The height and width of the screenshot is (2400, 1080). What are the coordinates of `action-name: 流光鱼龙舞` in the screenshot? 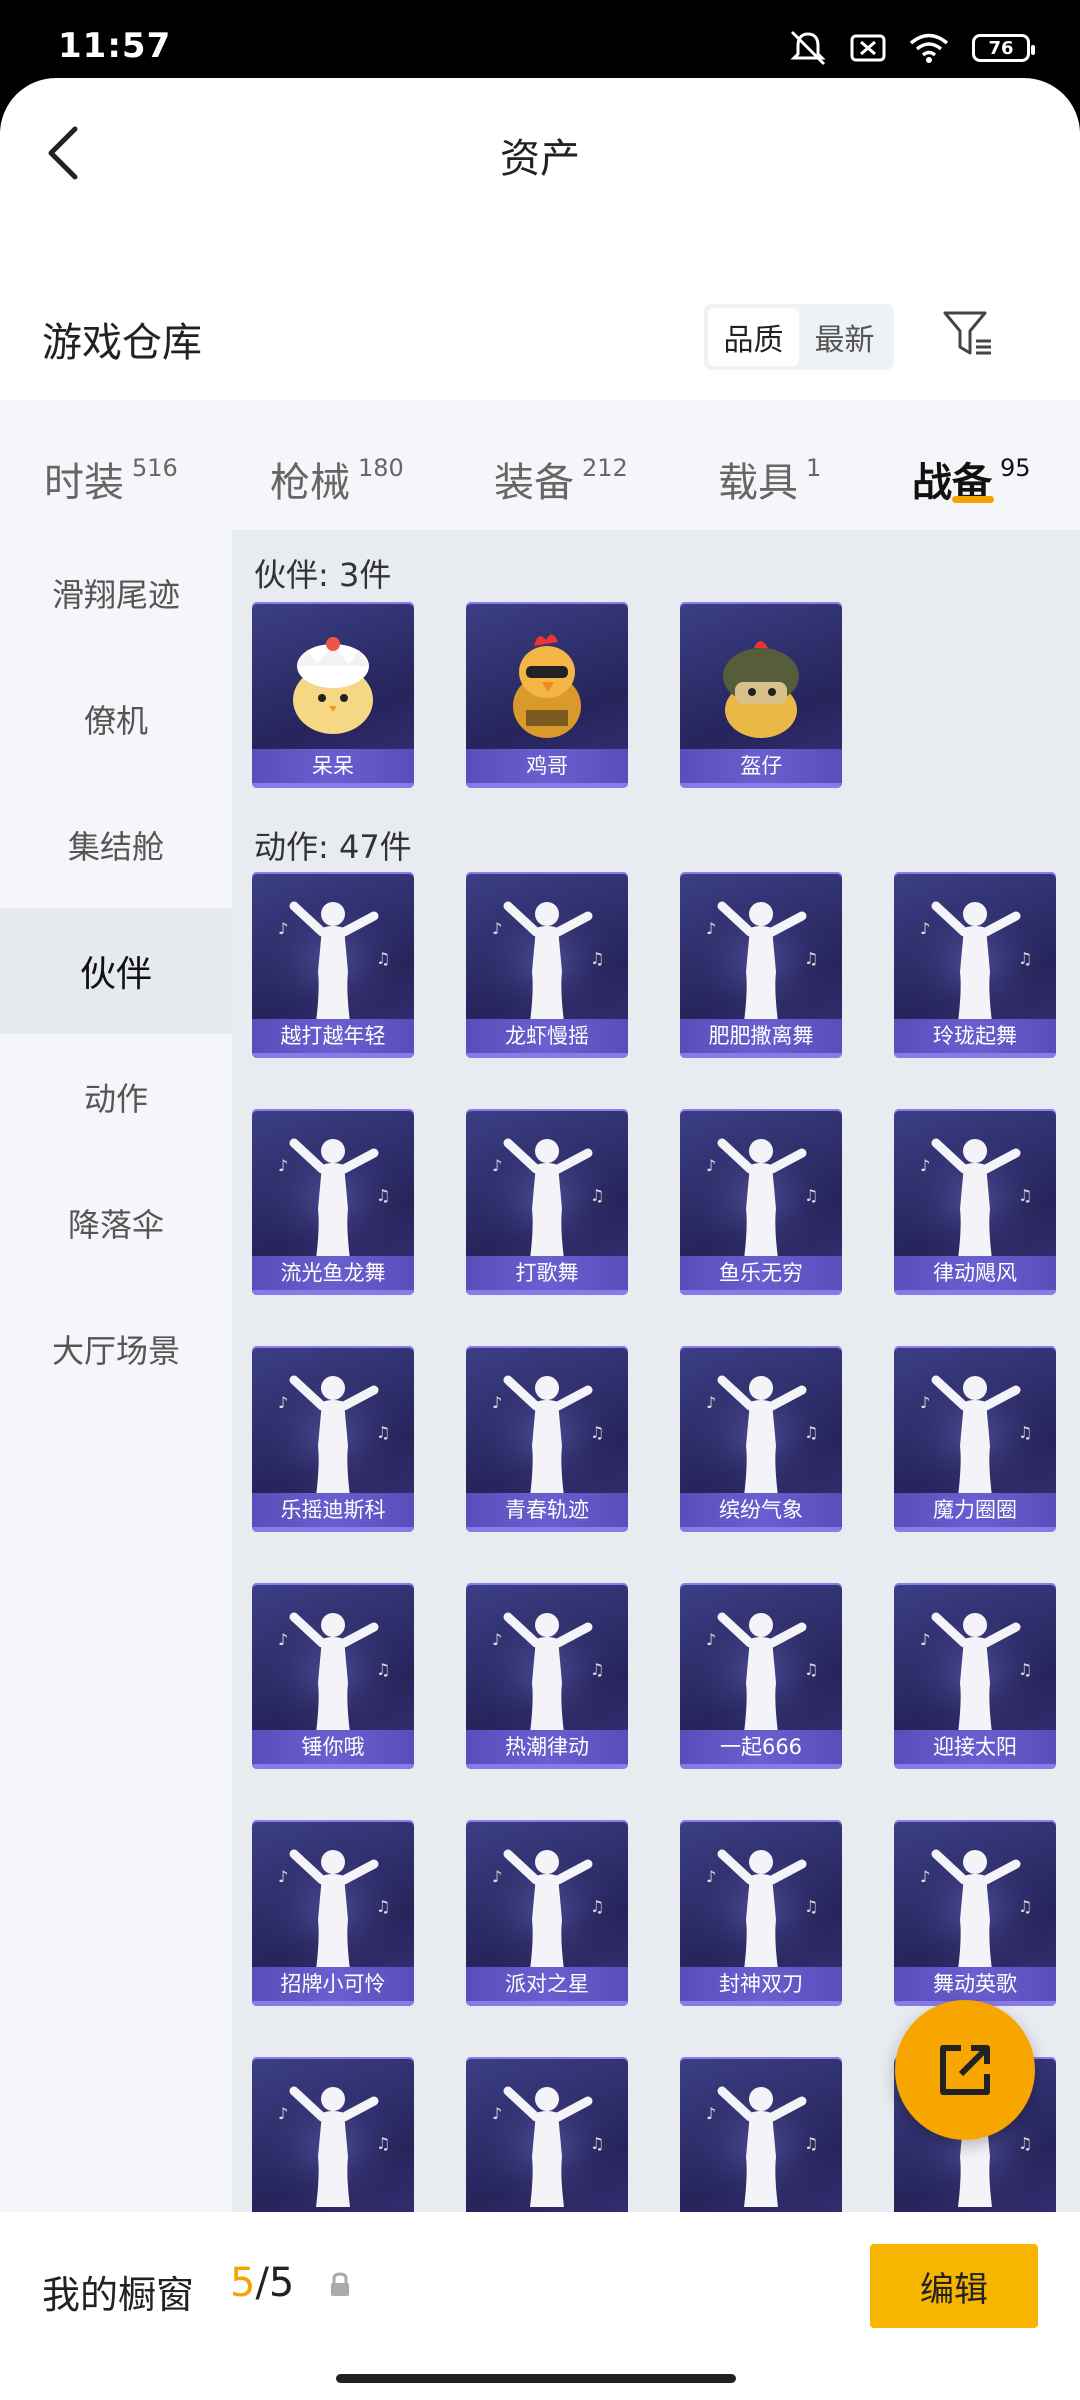 It's located at (333, 1273).